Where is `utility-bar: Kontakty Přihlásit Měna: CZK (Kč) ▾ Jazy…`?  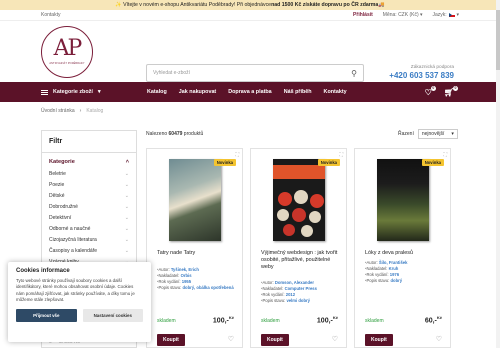
utility-bar: Kontakty Přihlásit Měna: CZK (Kč) ▾ Jazy… is located at coordinates (250, 15).